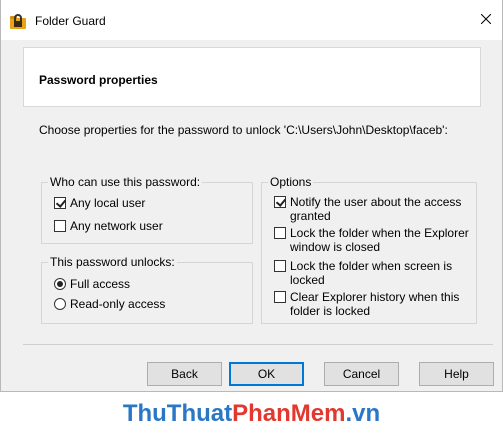 This screenshot has height=435, width=503. What do you see at coordinates (116, 226) in the screenshot?
I see `checkbox-label: Any network user` at bounding box center [116, 226].